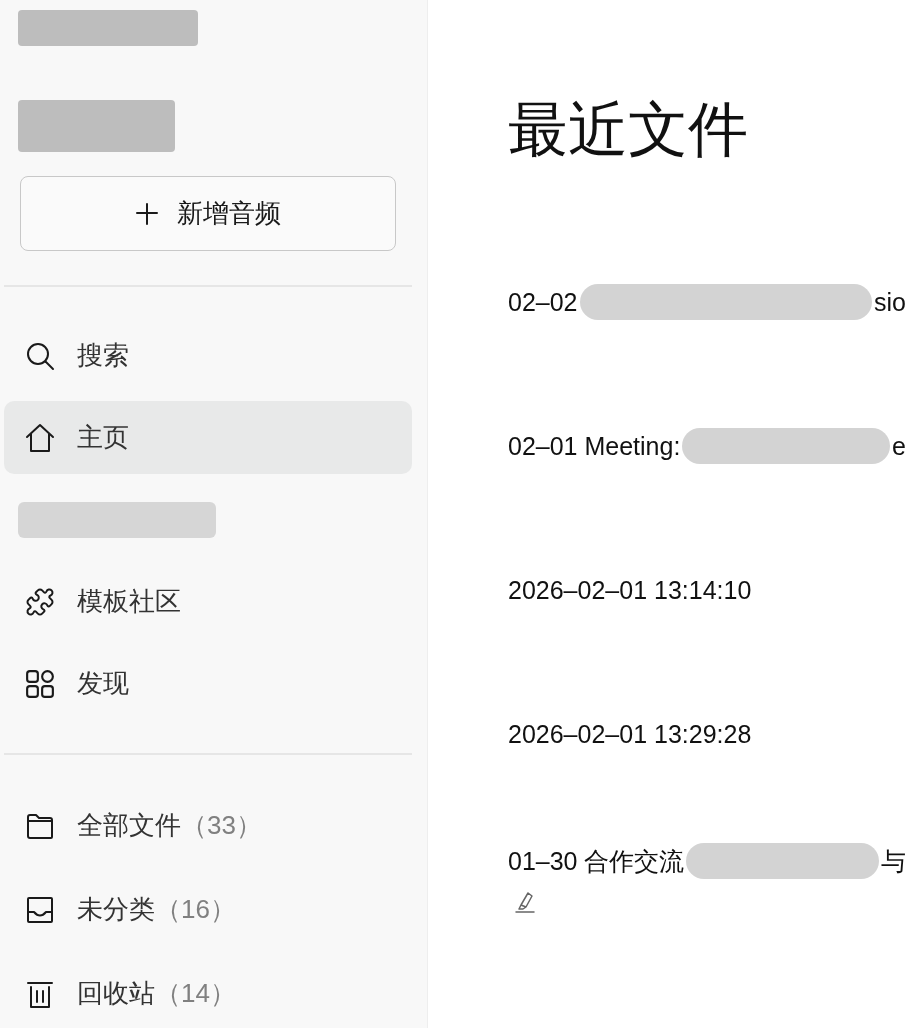 This screenshot has width=908, height=1028. What do you see at coordinates (890, 302) in the screenshot?
I see `file-title: sio` at bounding box center [890, 302].